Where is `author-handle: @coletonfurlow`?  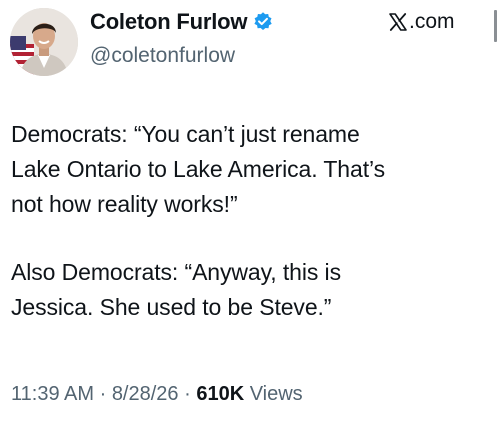 author-handle: @coletonfurlow is located at coordinates (162, 56).